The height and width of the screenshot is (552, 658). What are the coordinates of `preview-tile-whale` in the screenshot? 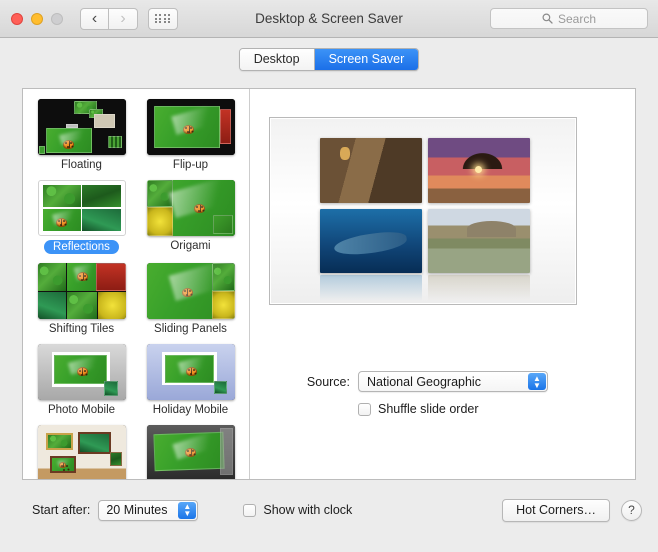 It's located at (371, 240).